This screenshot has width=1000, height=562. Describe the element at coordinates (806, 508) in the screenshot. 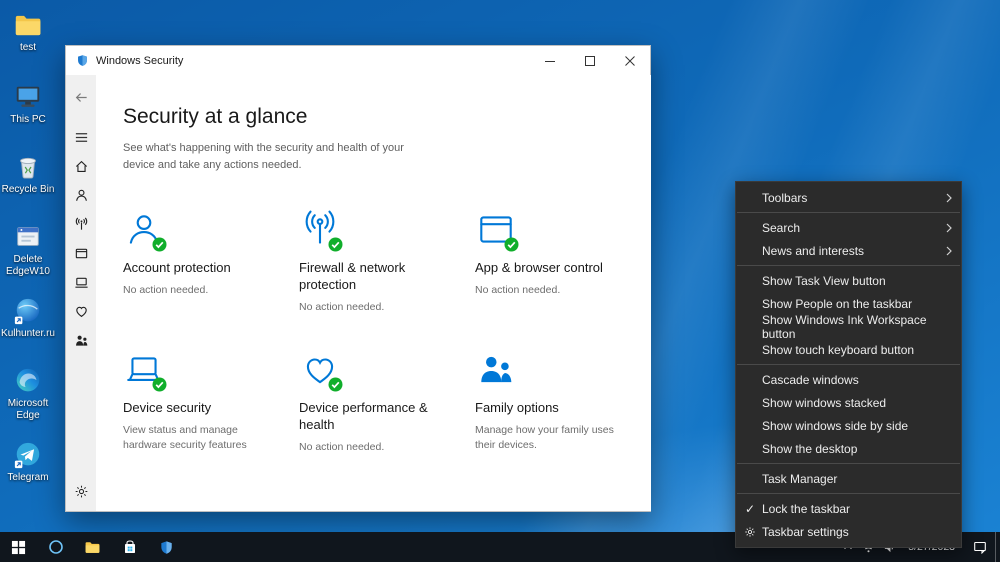

I see `menu-item-label: Lock the taskbar` at that location.